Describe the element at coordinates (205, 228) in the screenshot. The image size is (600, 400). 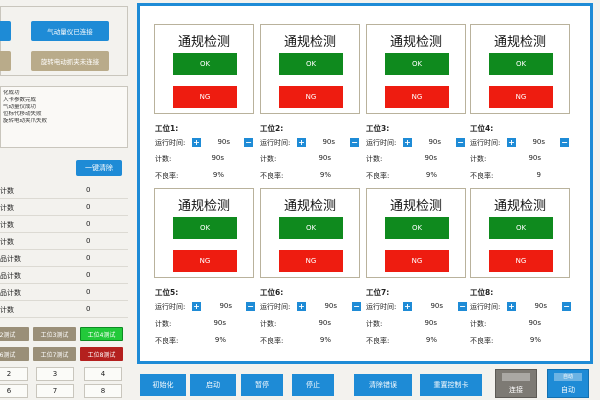
I see `station-5-ok-button: OK` at that location.